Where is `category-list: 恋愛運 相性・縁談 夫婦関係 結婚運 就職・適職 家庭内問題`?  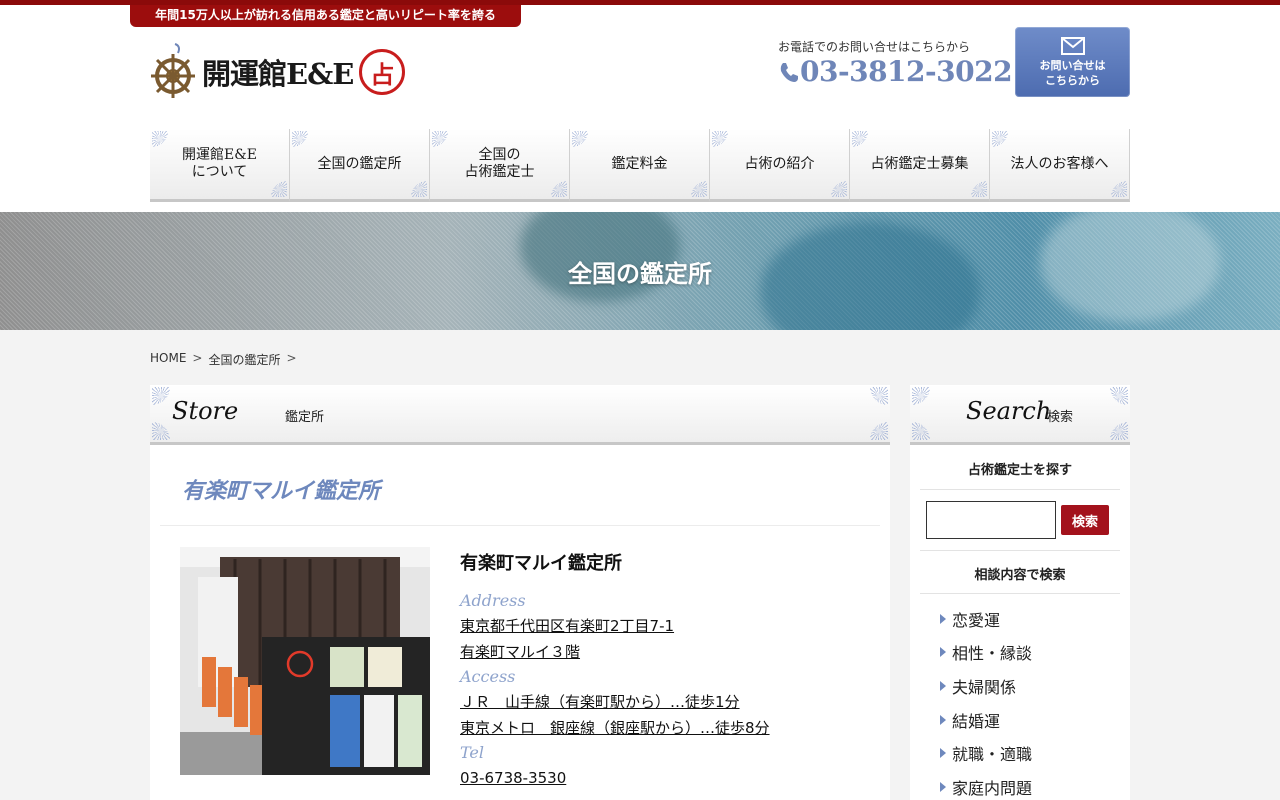 category-list: 恋愛運 相性・縁談 夫婦関係 結婚運 就職・適職 家庭内問題 is located at coordinates (986, 701).